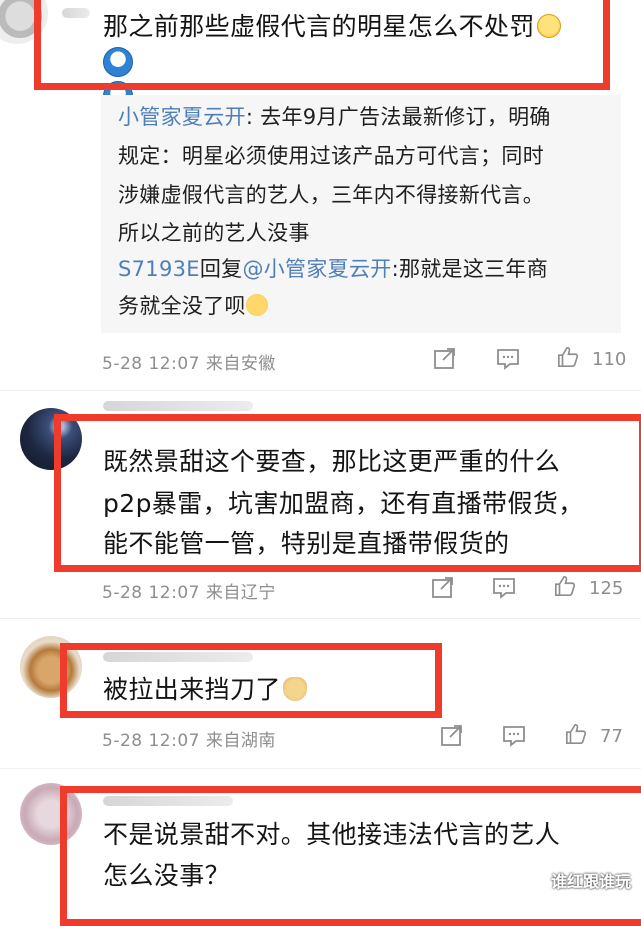 This screenshot has height=926, width=641. I want to click on reply-line: 小管家夏云开: 去年9月广告法最新修订，明确, so click(334, 117).